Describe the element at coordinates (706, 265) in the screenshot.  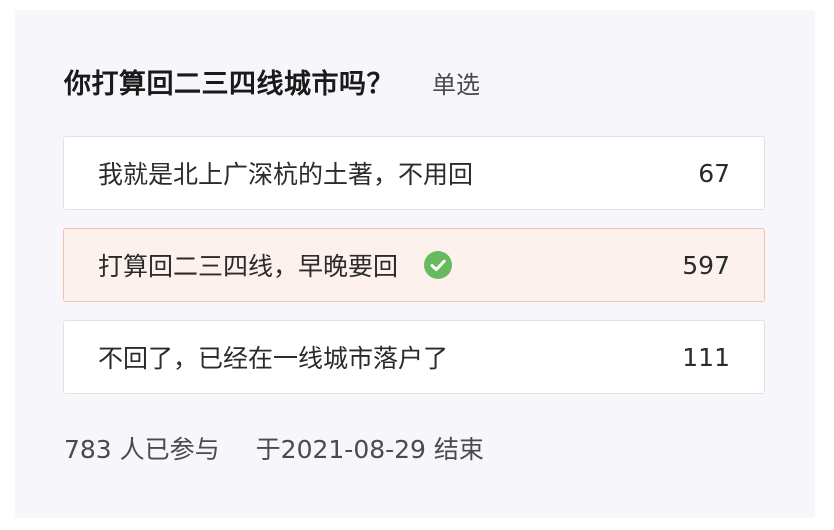
I see `poll-option-count: 597` at that location.